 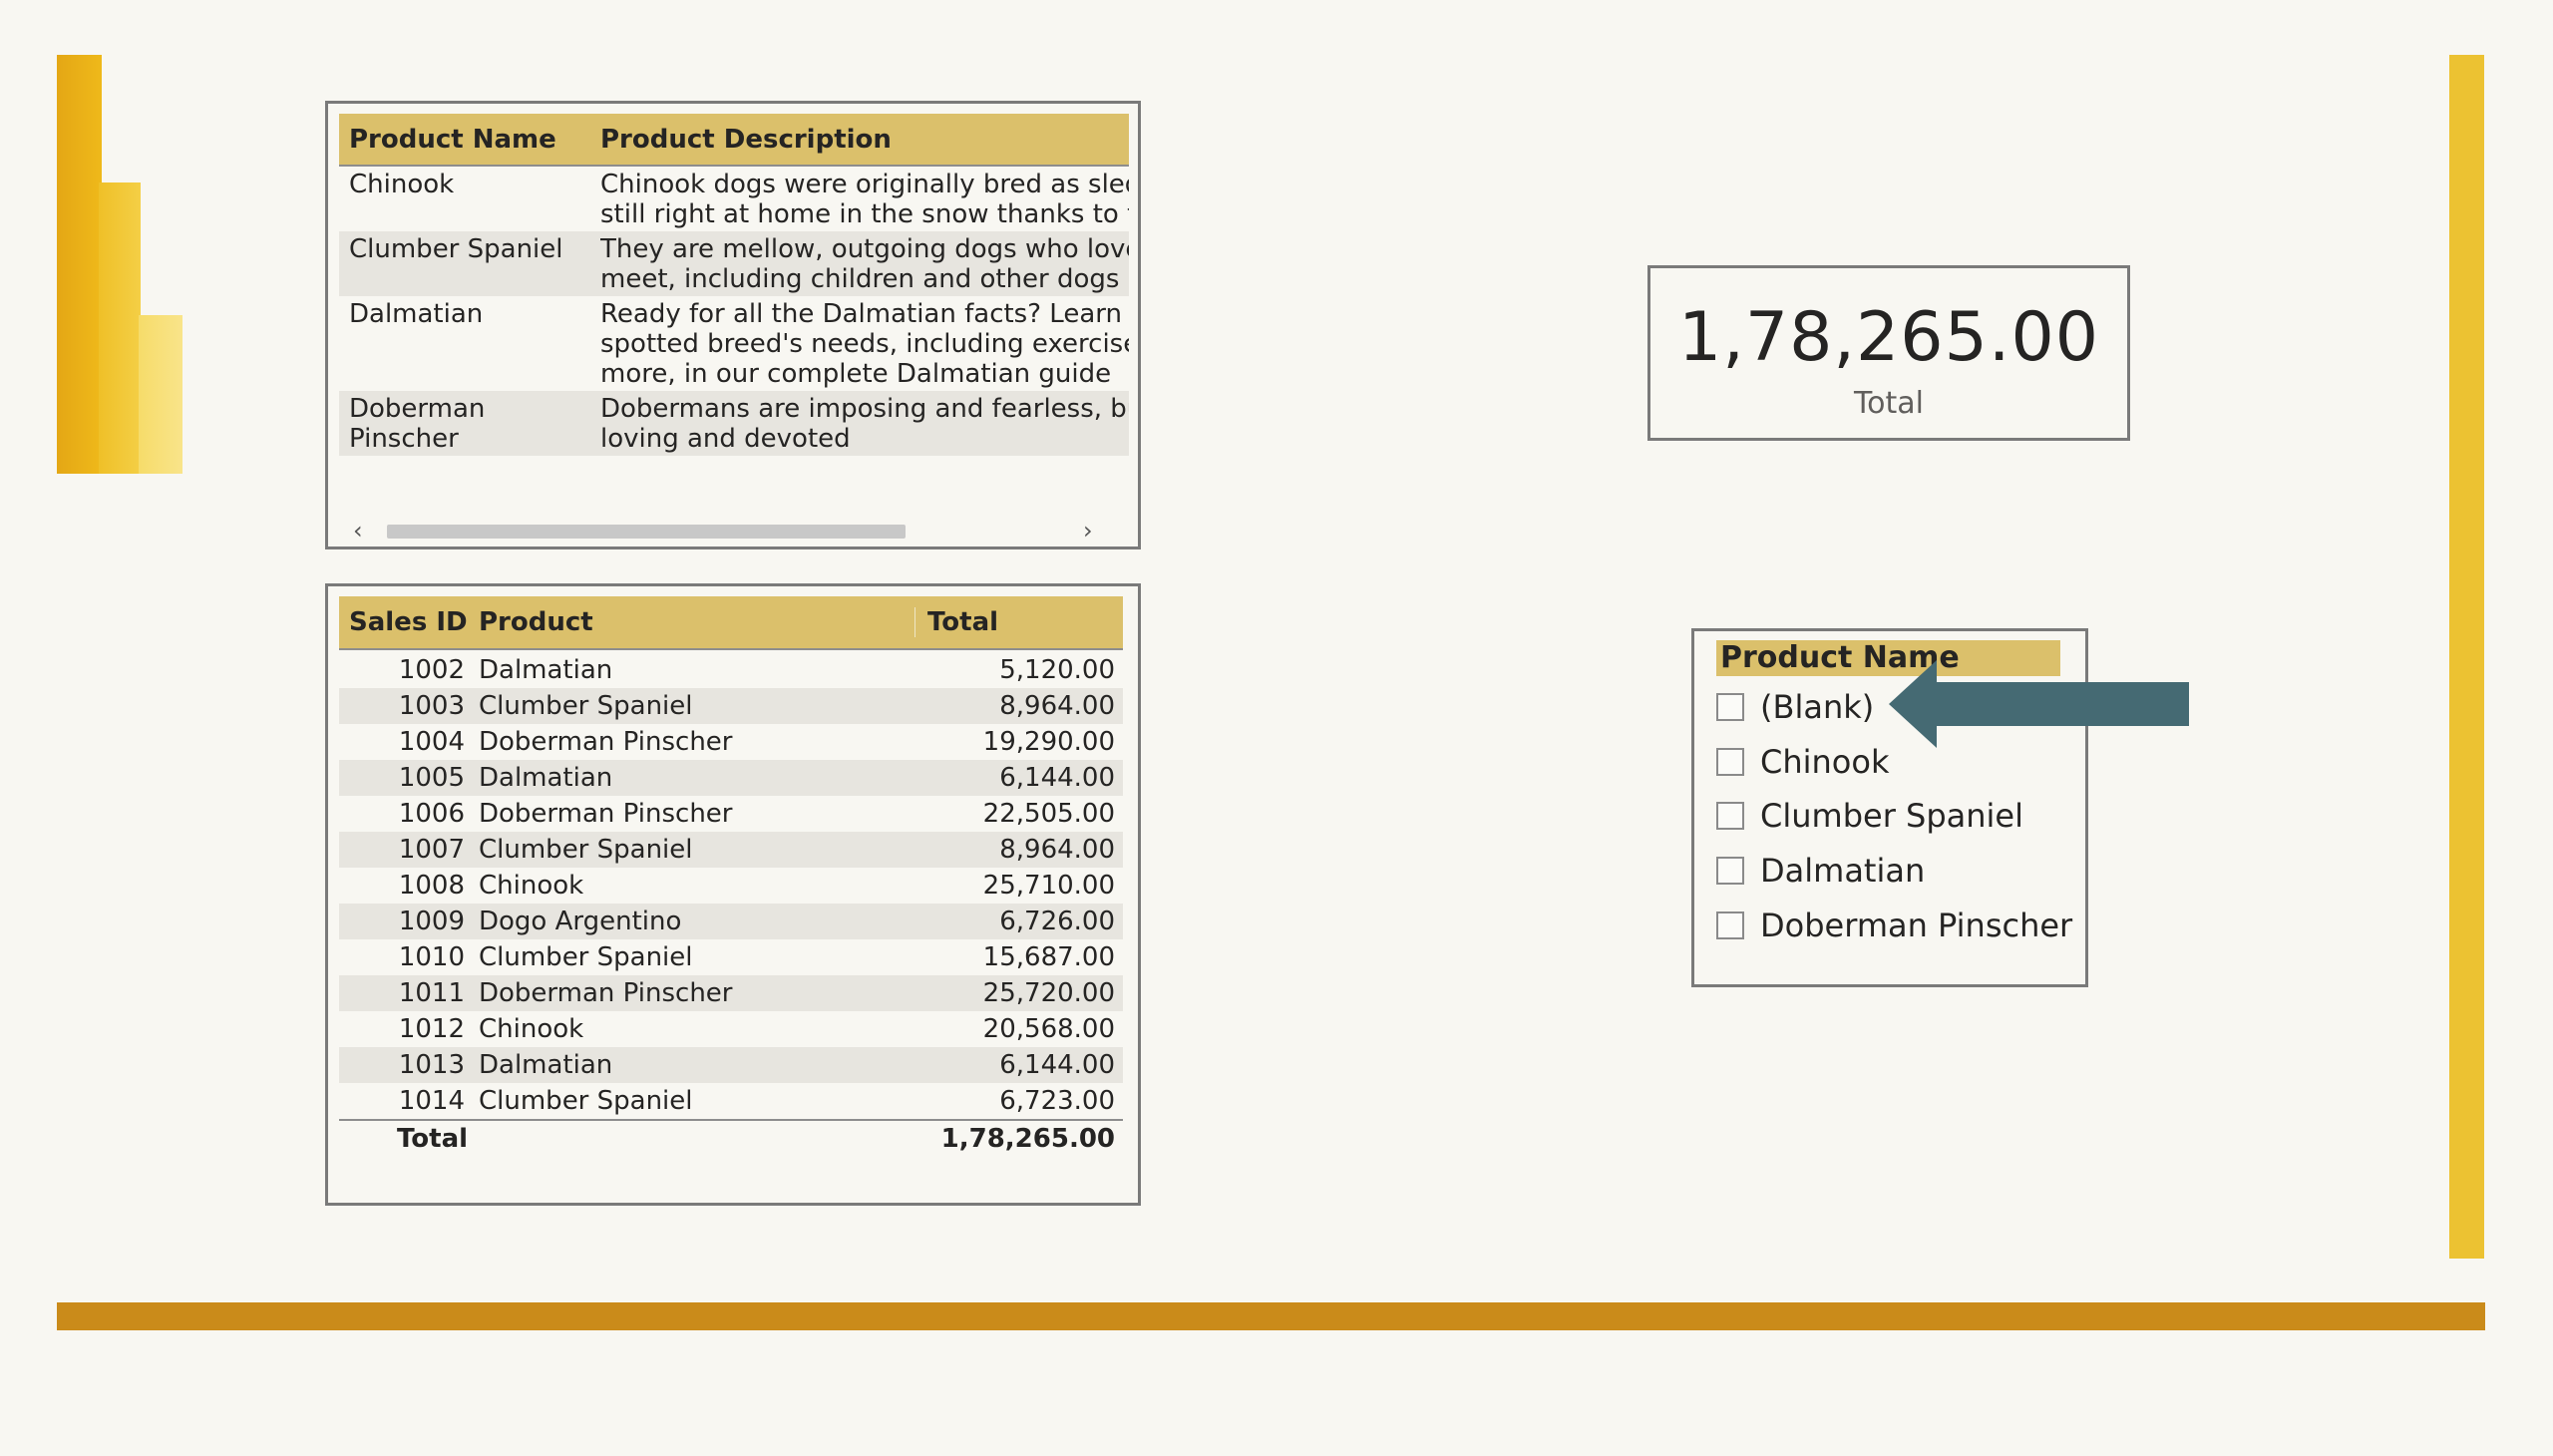 I want to click on cell-total: 19,290.00, so click(x=1048, y=742).